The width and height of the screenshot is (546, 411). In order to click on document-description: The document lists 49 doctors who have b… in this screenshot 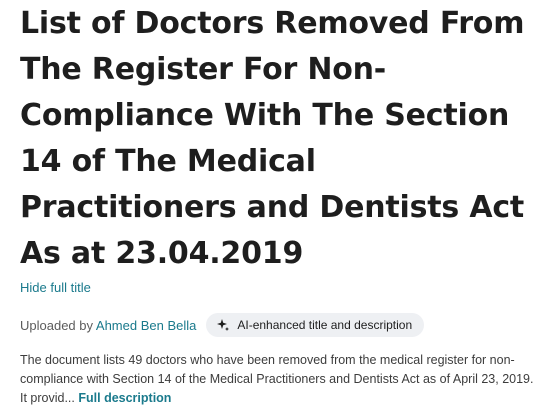, I will do `click(277, 379)`.